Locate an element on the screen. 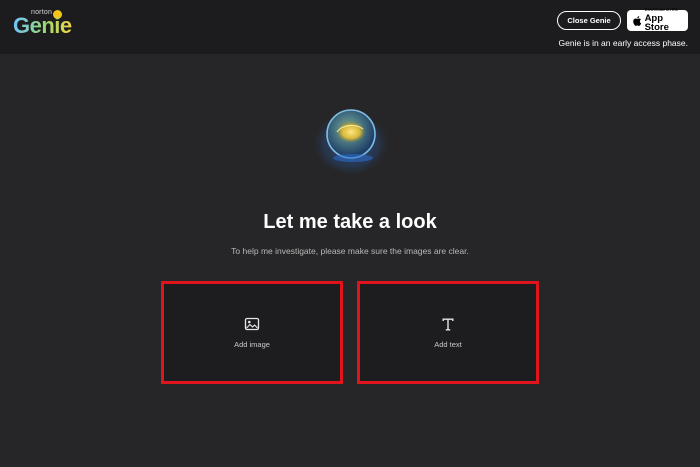  genie-orb is located at coordinates (351, 140).